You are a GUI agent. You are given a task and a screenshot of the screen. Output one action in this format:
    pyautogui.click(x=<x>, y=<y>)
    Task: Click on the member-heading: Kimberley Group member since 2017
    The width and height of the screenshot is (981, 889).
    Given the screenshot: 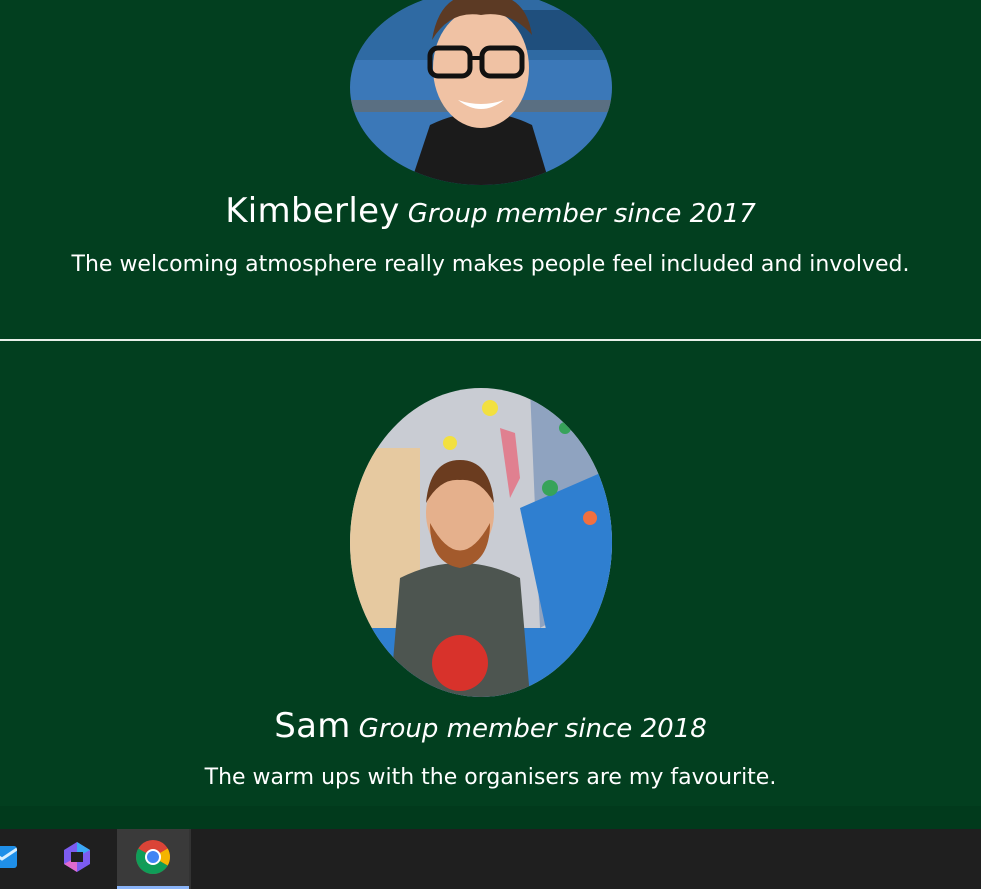 What is the action you would take?
    pyautogui.click(x=490, y=211)
    